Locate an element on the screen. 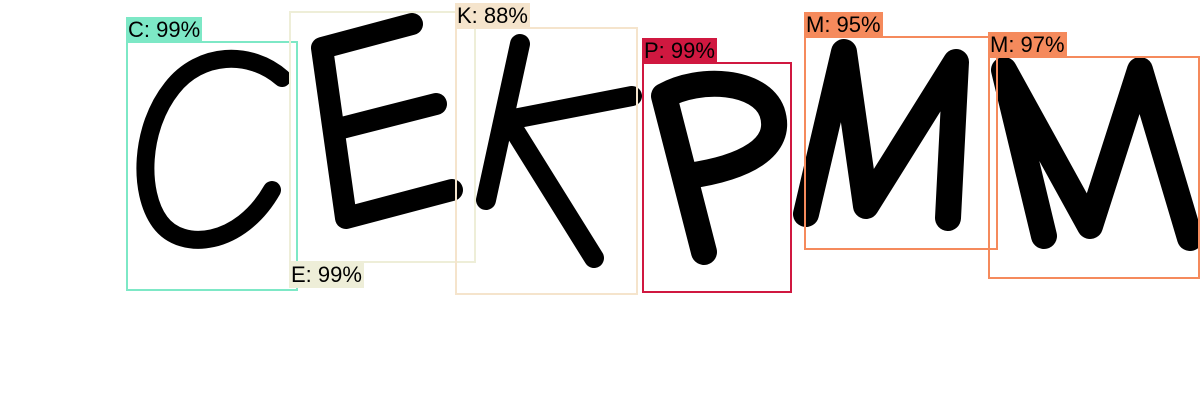  detection-box-m2 is located at coordinates (1094, 167).